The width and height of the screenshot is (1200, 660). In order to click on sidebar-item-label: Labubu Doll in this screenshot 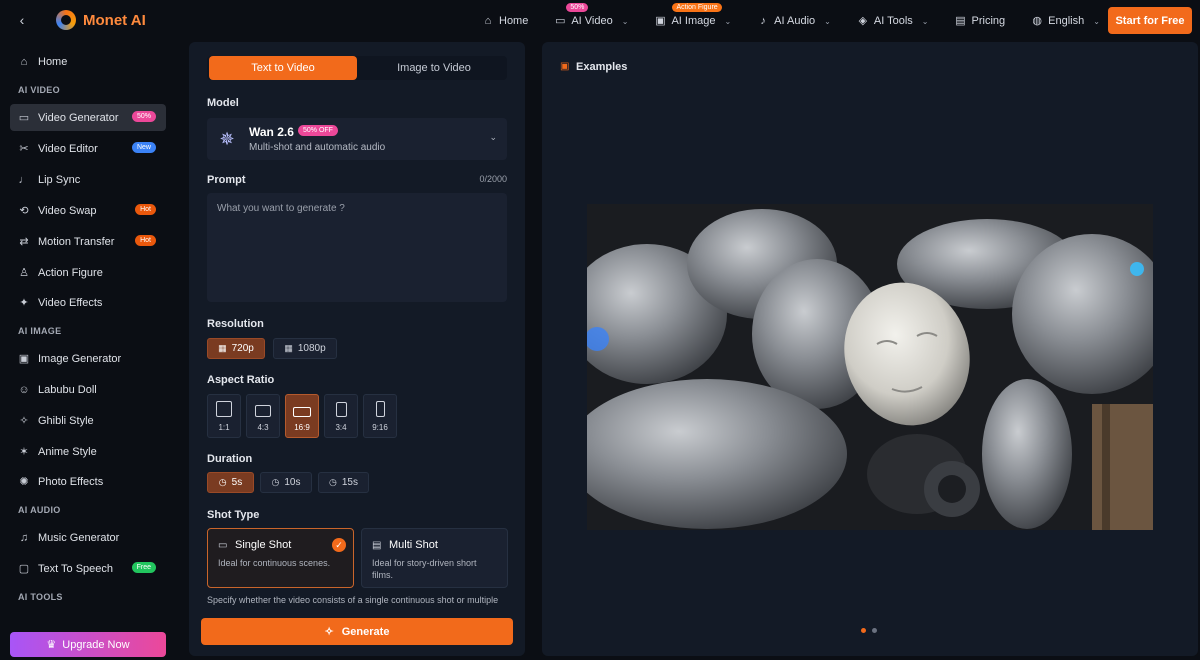, I will do `click(67, 389)`.